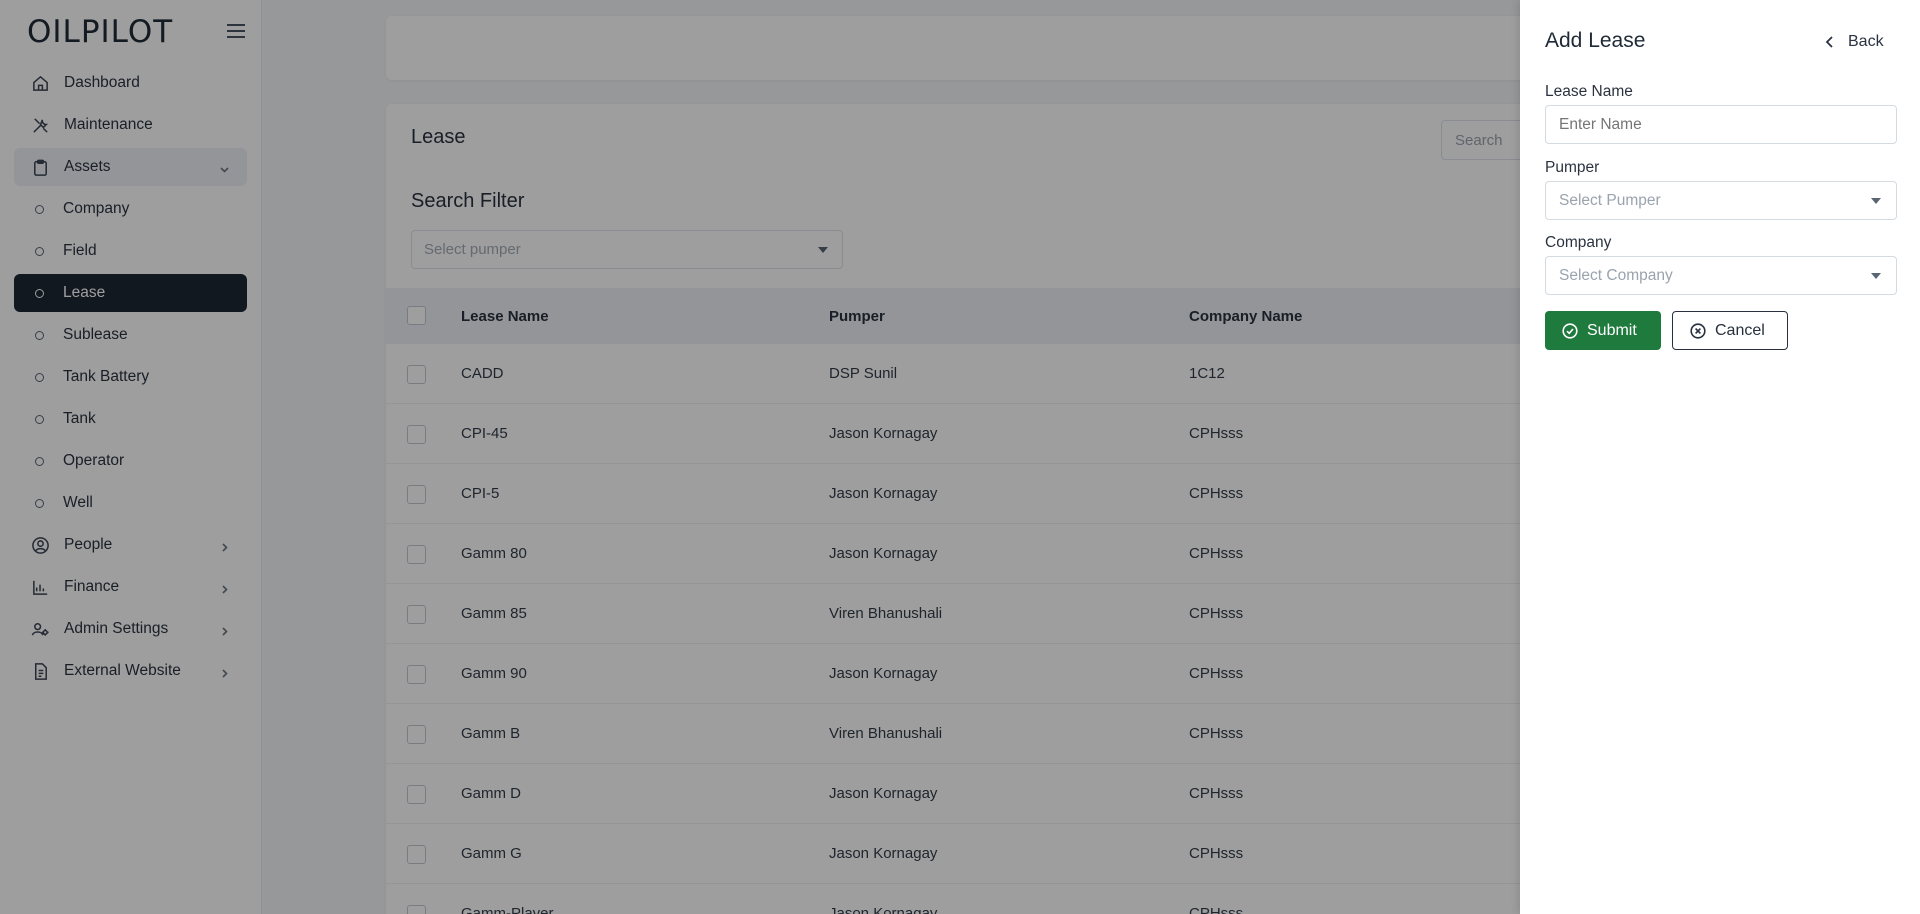 This screenshot has width=1920, height=914. What do you see at coordinates (1698, 330) in the screenshot?
I see `x-circle-icon` at bounding box center [1698, 330].